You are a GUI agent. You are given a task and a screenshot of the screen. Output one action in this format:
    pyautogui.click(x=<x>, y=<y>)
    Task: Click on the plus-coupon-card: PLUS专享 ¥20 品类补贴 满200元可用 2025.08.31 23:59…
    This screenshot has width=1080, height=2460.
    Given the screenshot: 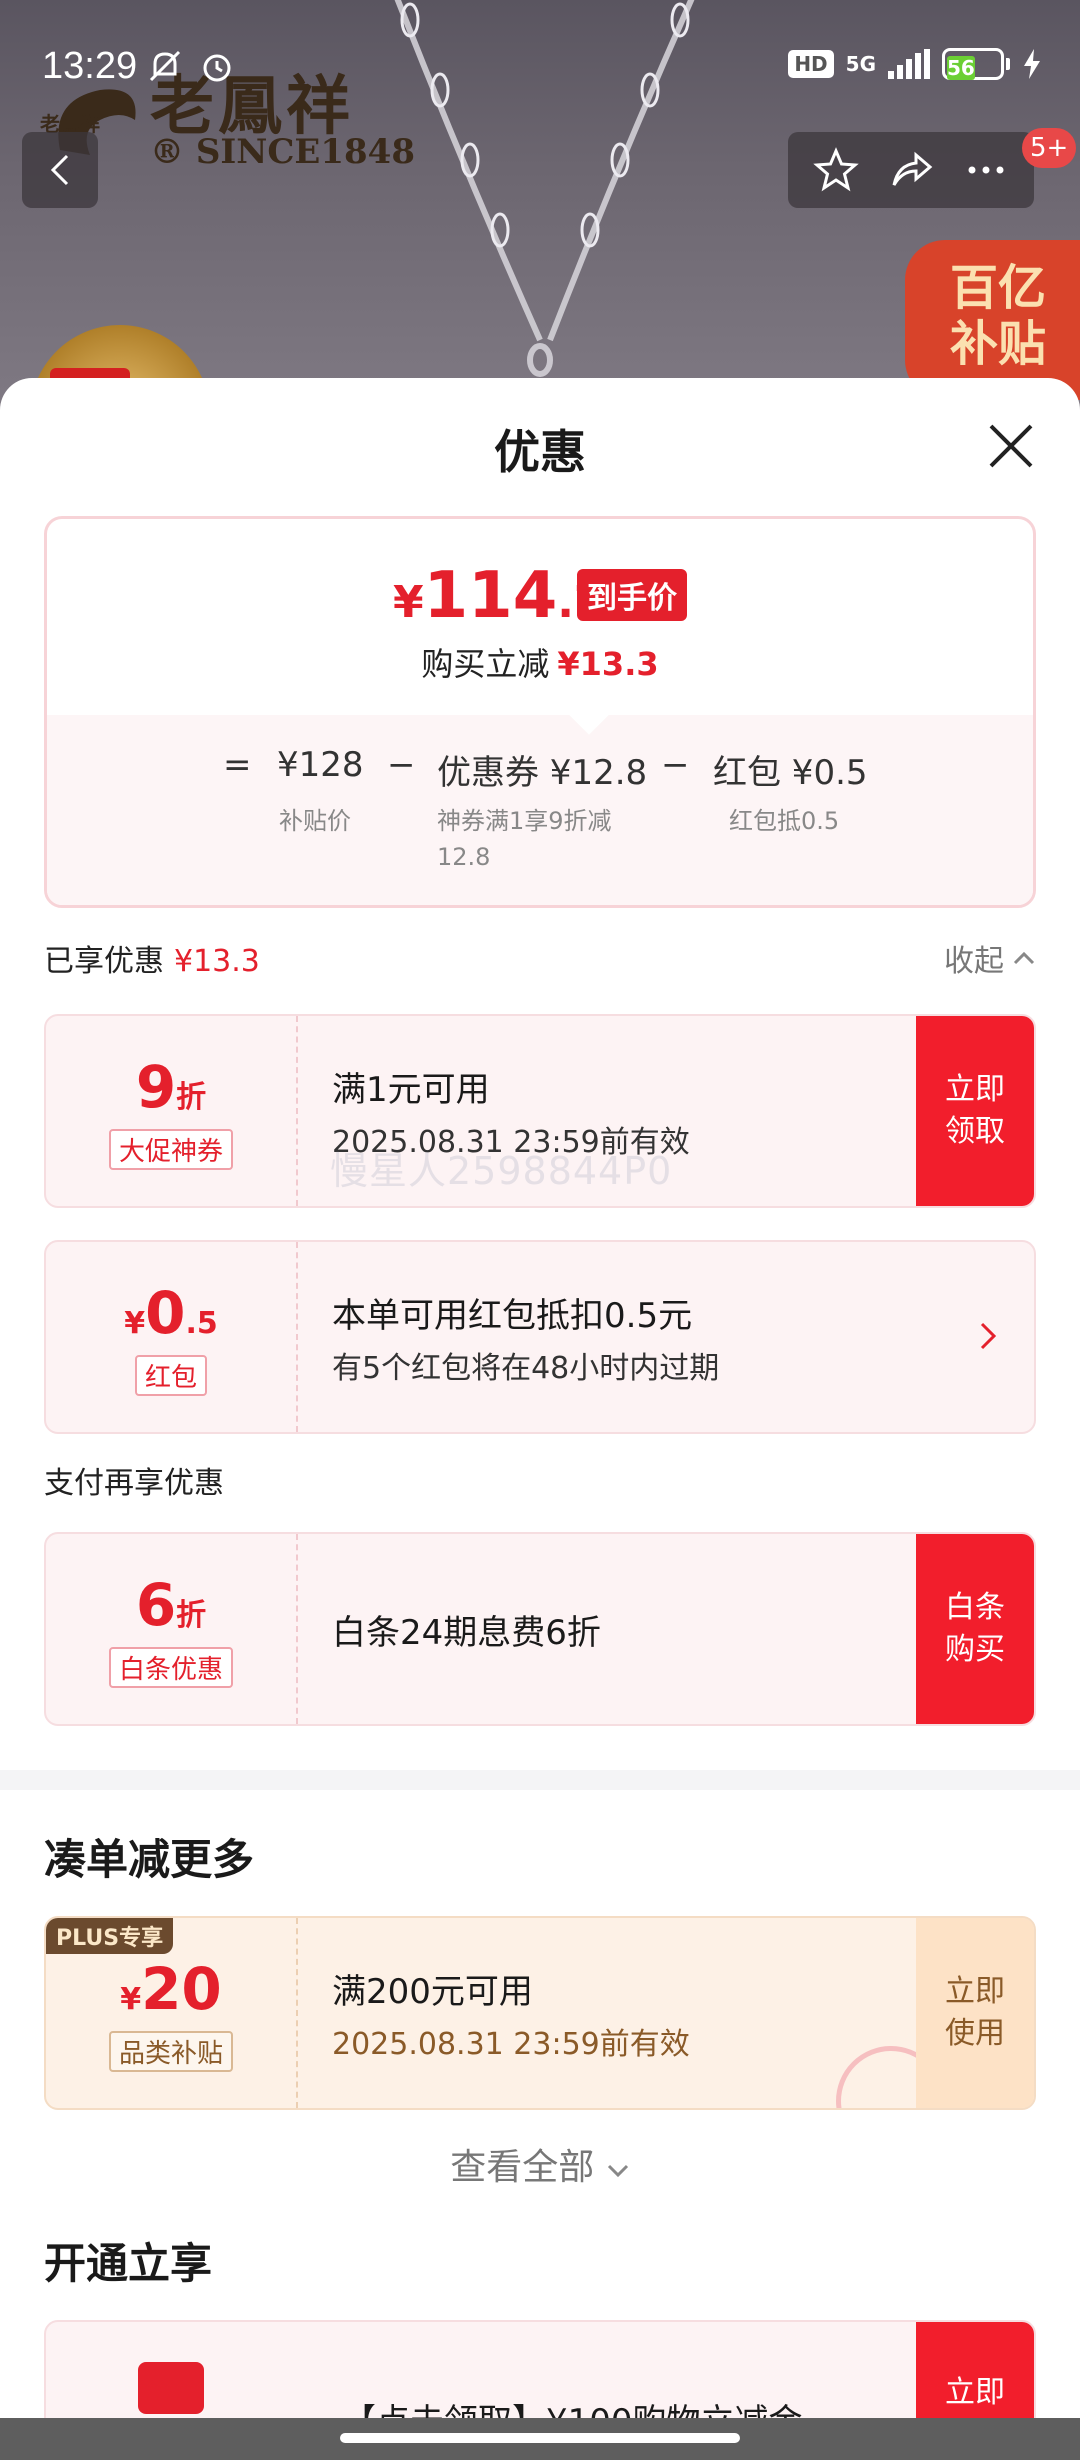 What is the action you would take?
    pyautogui.click(x=540, y=2013)
    